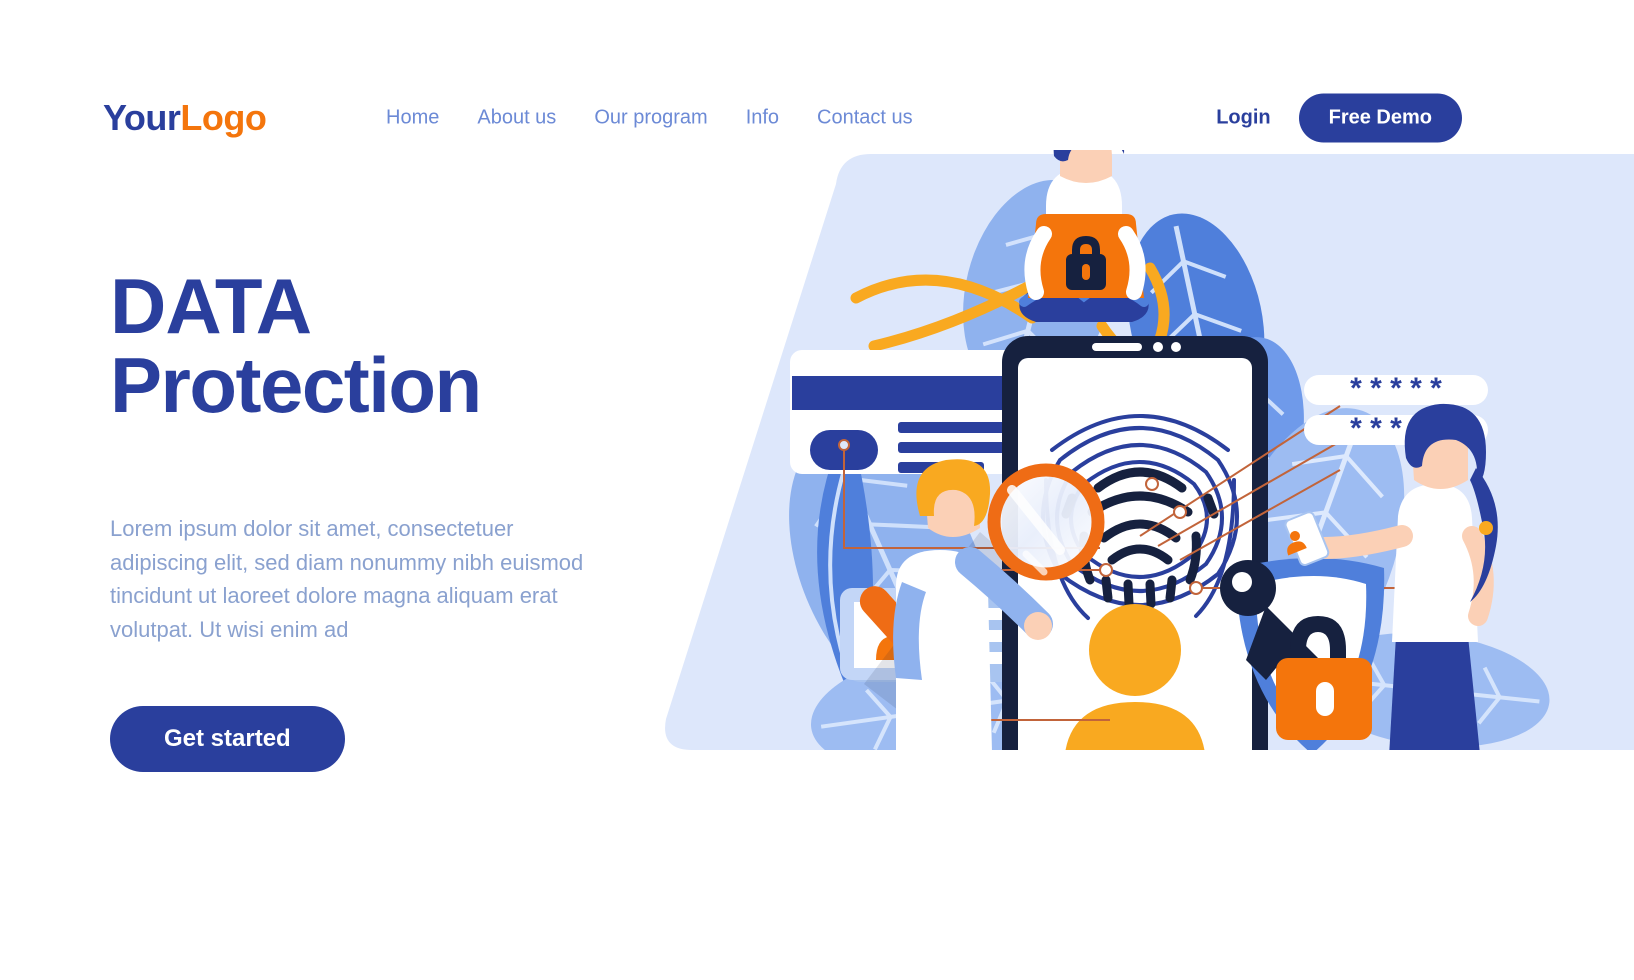  Describe the element at coordinates (1380, 118) in the screenshot. I see `free-demo-button: Free Demo` at that location.